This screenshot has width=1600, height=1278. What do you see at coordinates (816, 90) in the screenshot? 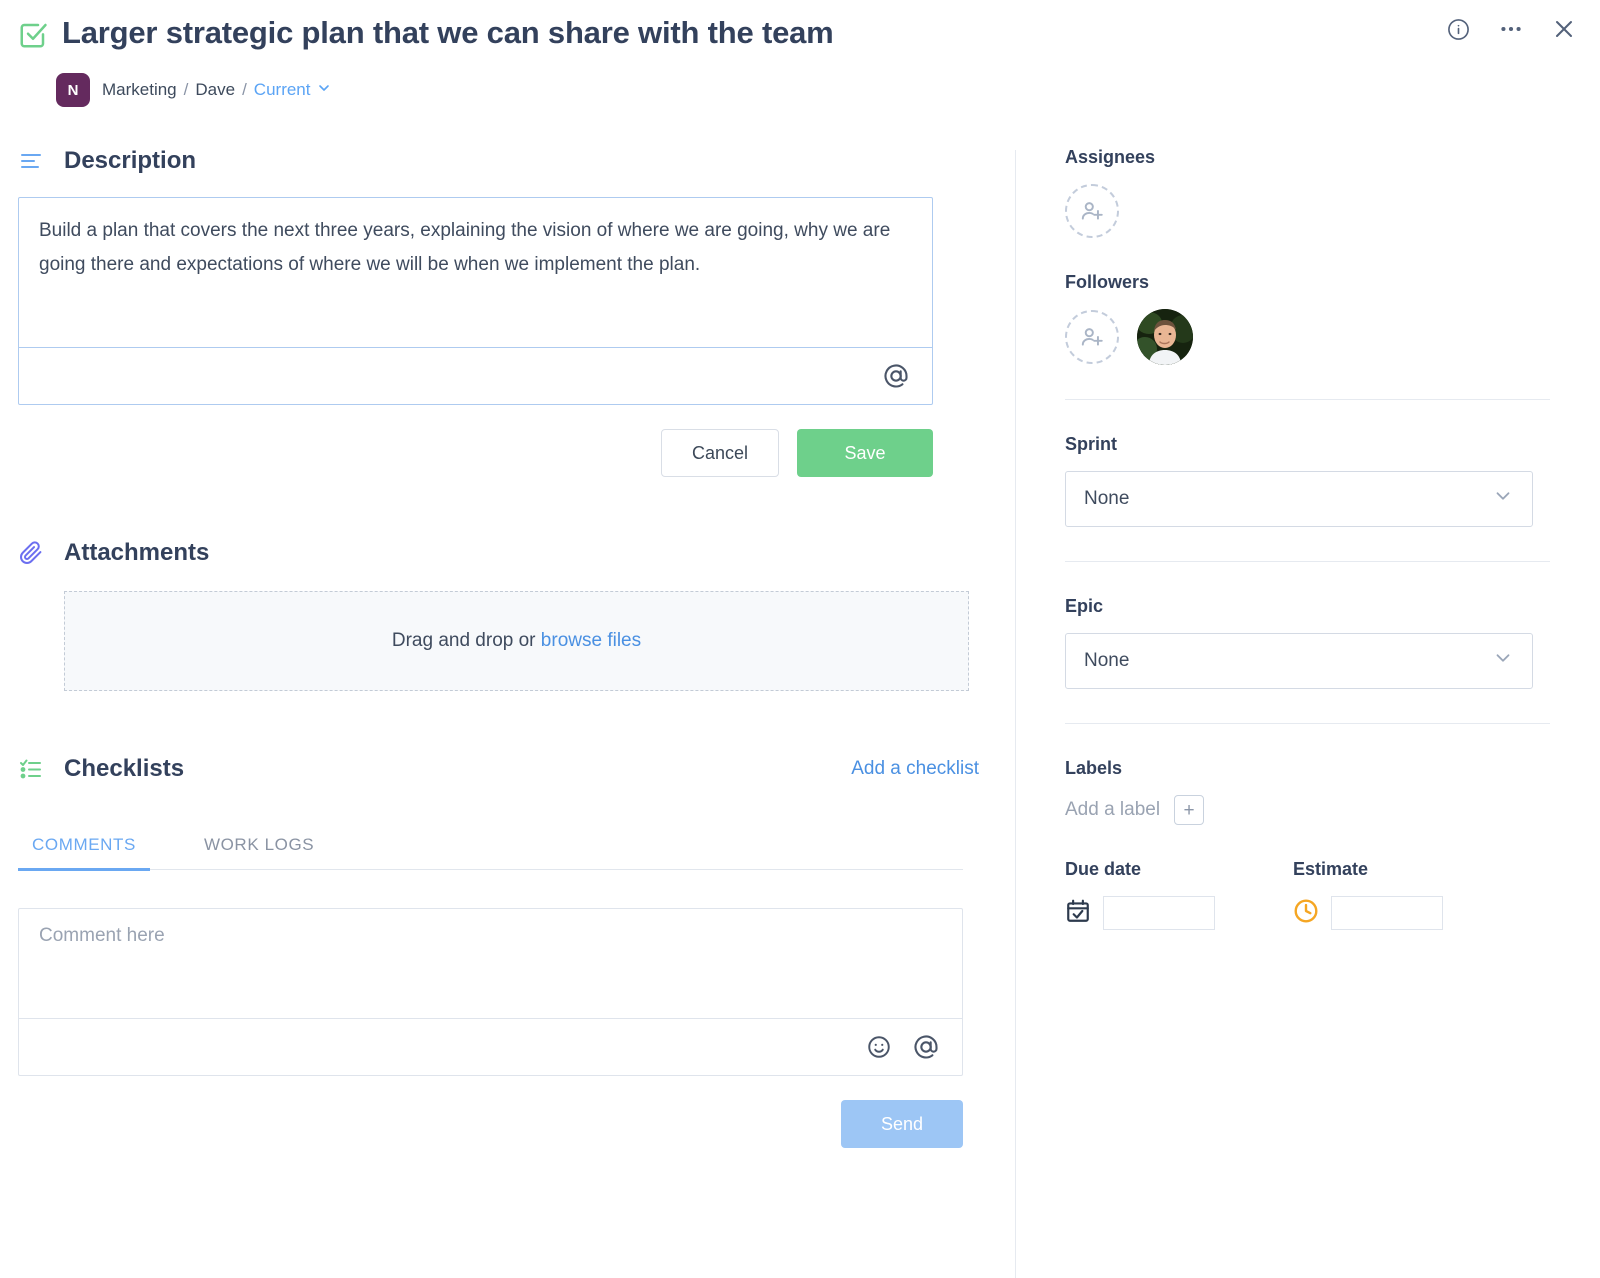
I see `breadcrumb: N Marketing / Dave / Current` at bounding box center [816, 90].